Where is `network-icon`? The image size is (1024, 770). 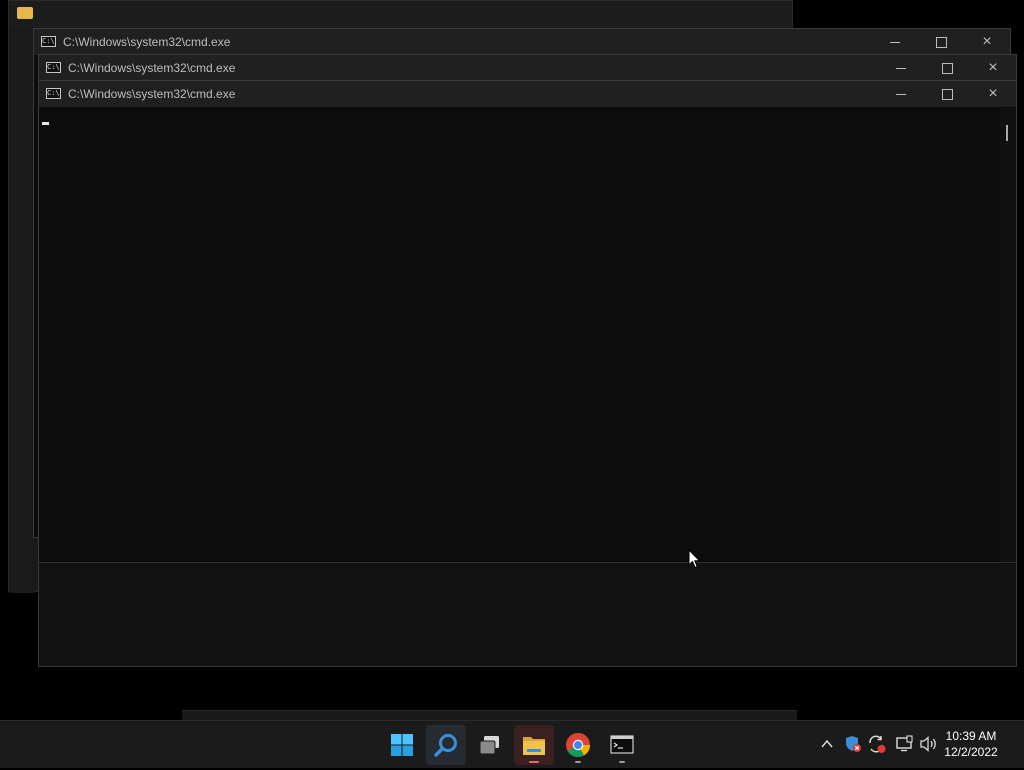 network-icon is located at coordinates (904, 744).